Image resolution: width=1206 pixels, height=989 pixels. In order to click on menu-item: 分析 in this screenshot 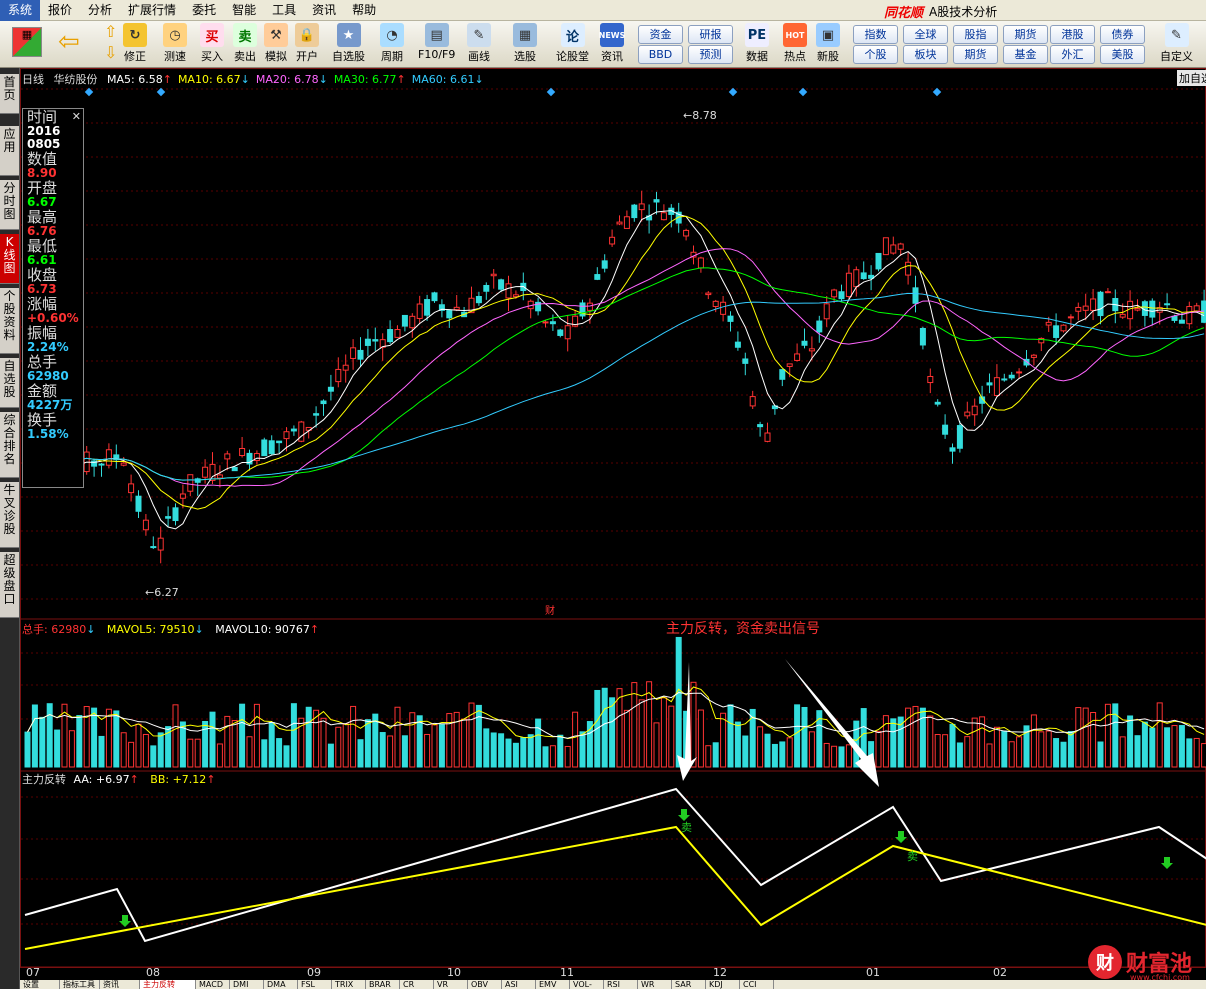, I will do `click(100, 10)`.